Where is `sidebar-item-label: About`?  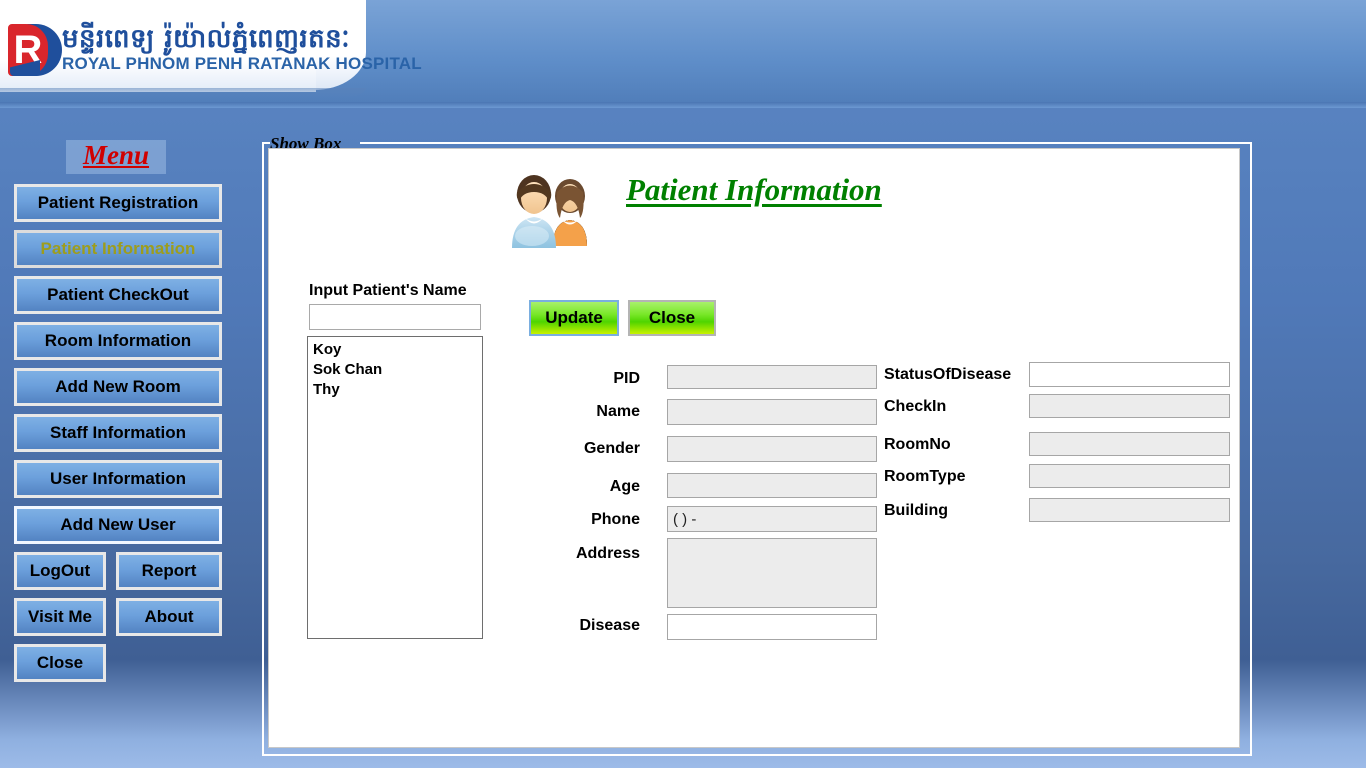
sidebar-item-label: About is located at coordinates (169, 616).